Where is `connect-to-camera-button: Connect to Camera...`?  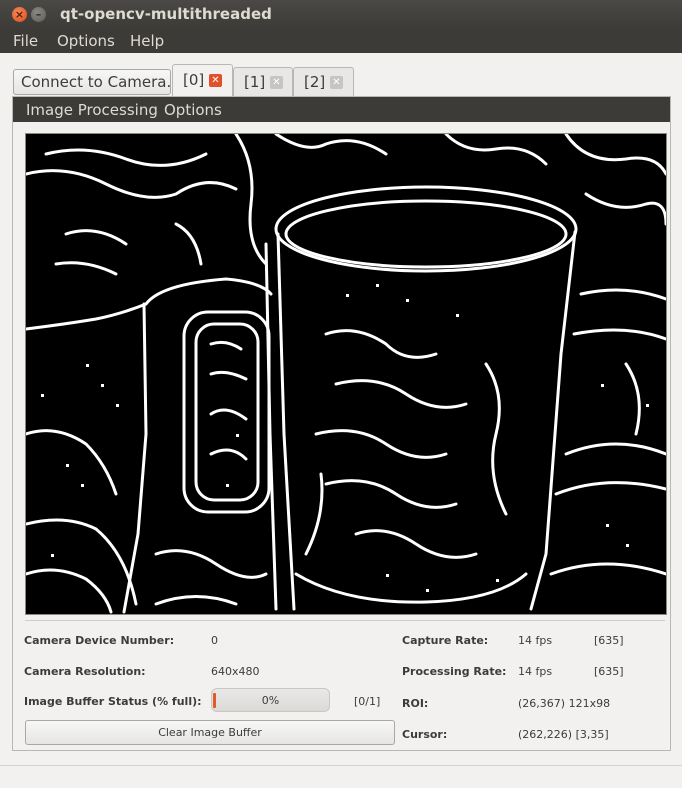
connect-to-camera-button: Connect to Camera... is located at coordinates (92, 82).